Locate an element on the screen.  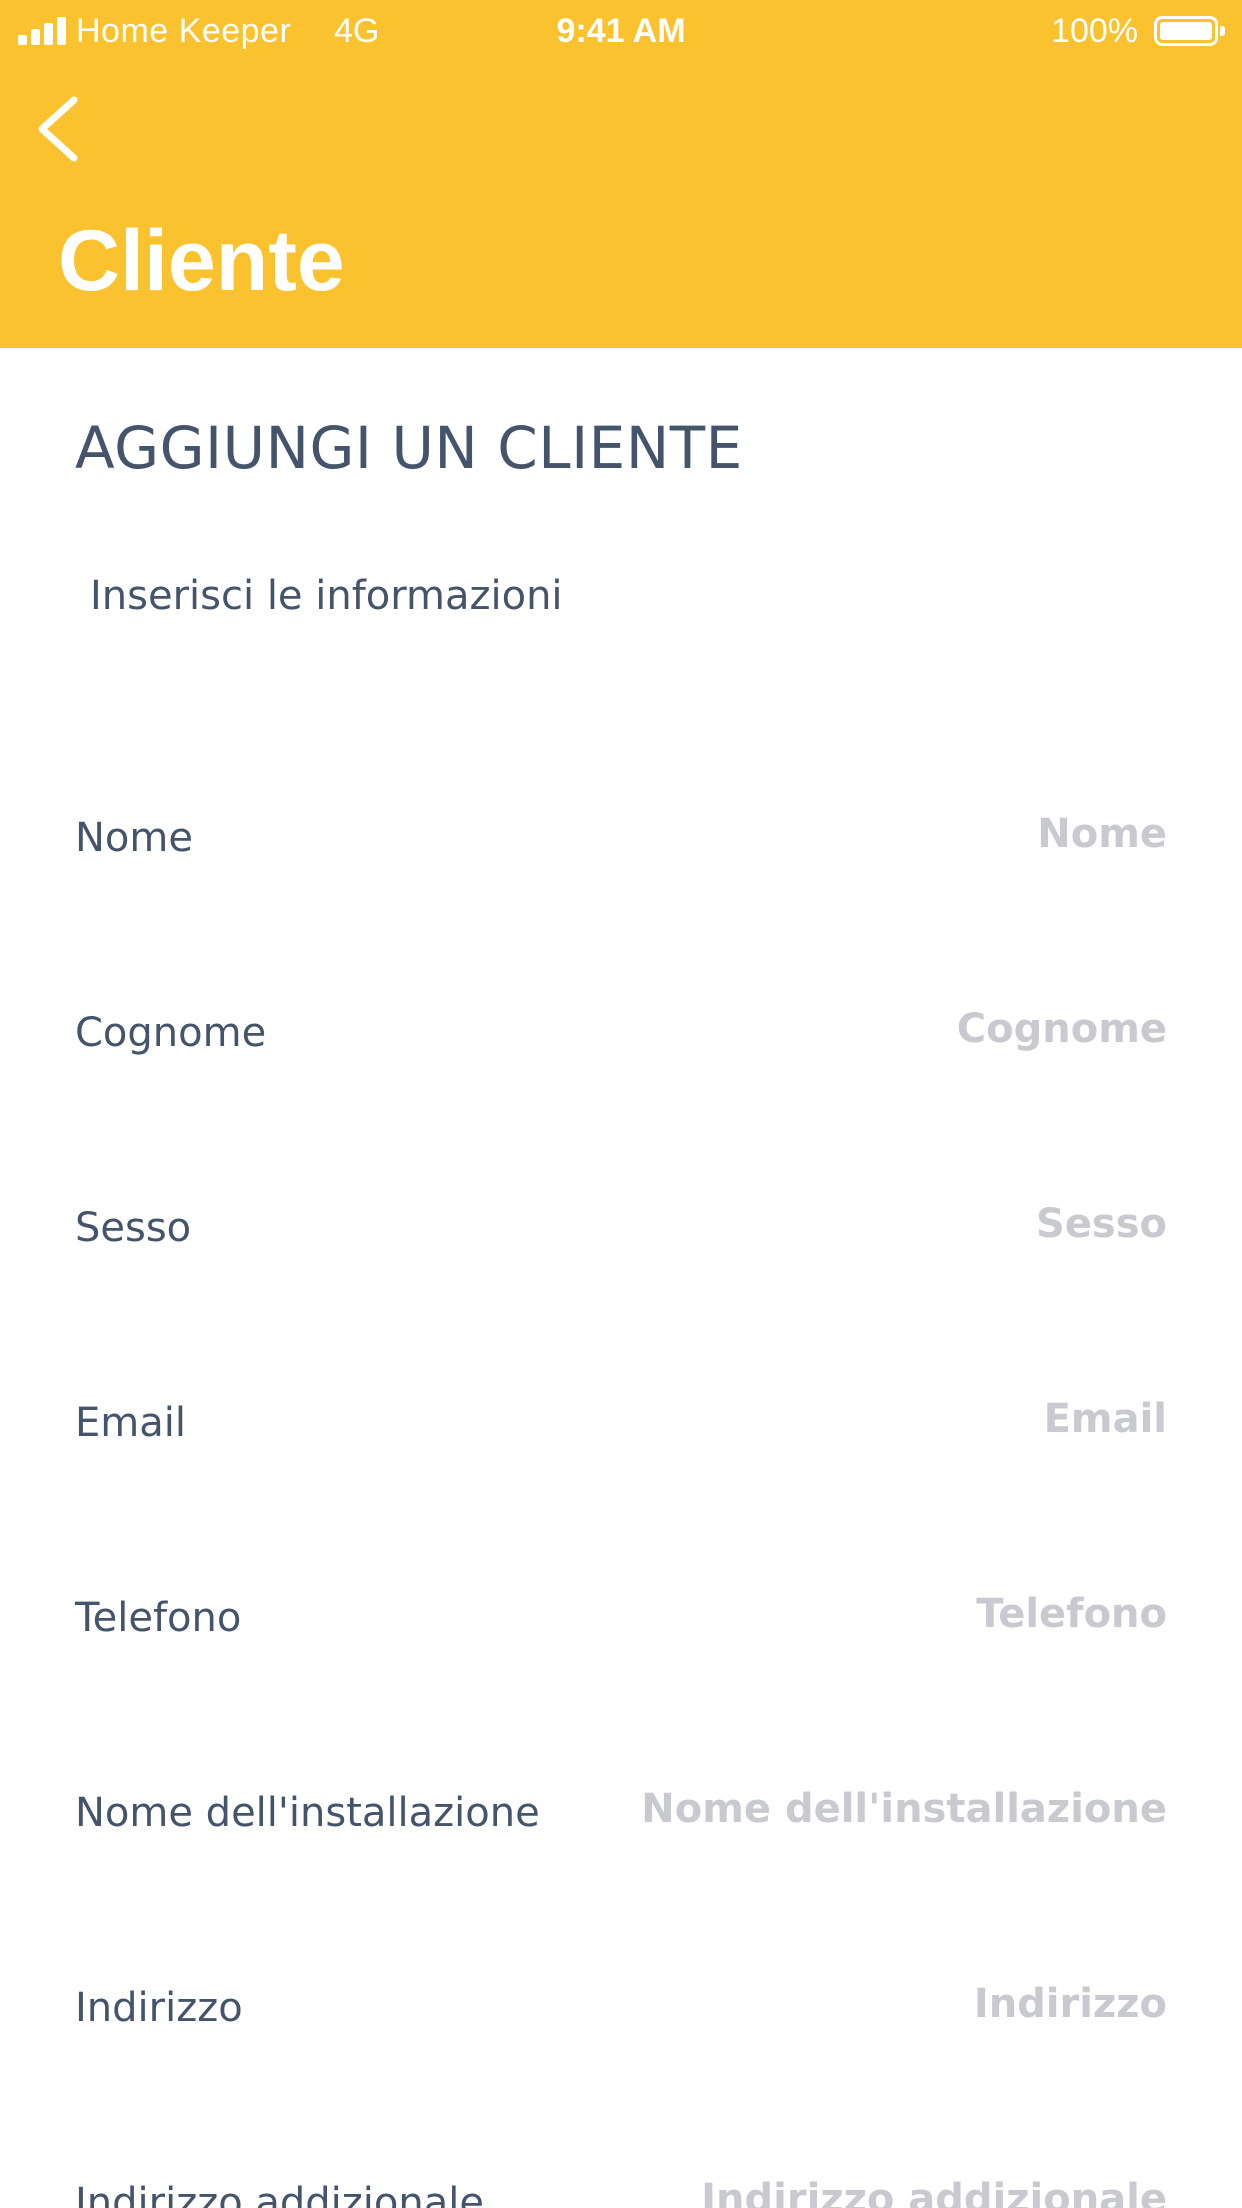
field-row-nome: Nome is located at coordinates (621, 836).